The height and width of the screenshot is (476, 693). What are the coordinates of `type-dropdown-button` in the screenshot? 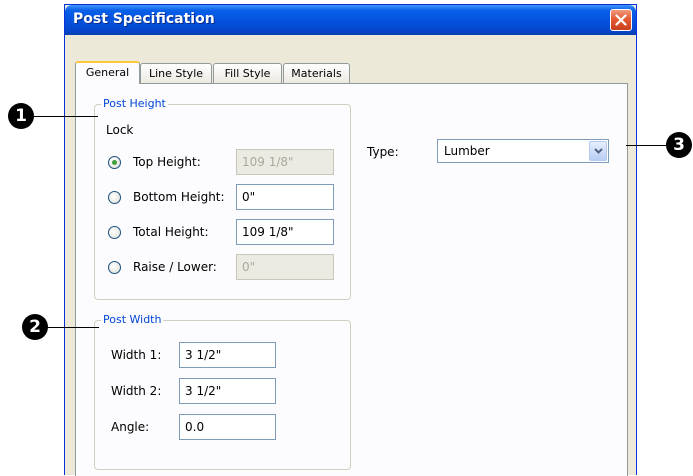 It's located at (598, 151).